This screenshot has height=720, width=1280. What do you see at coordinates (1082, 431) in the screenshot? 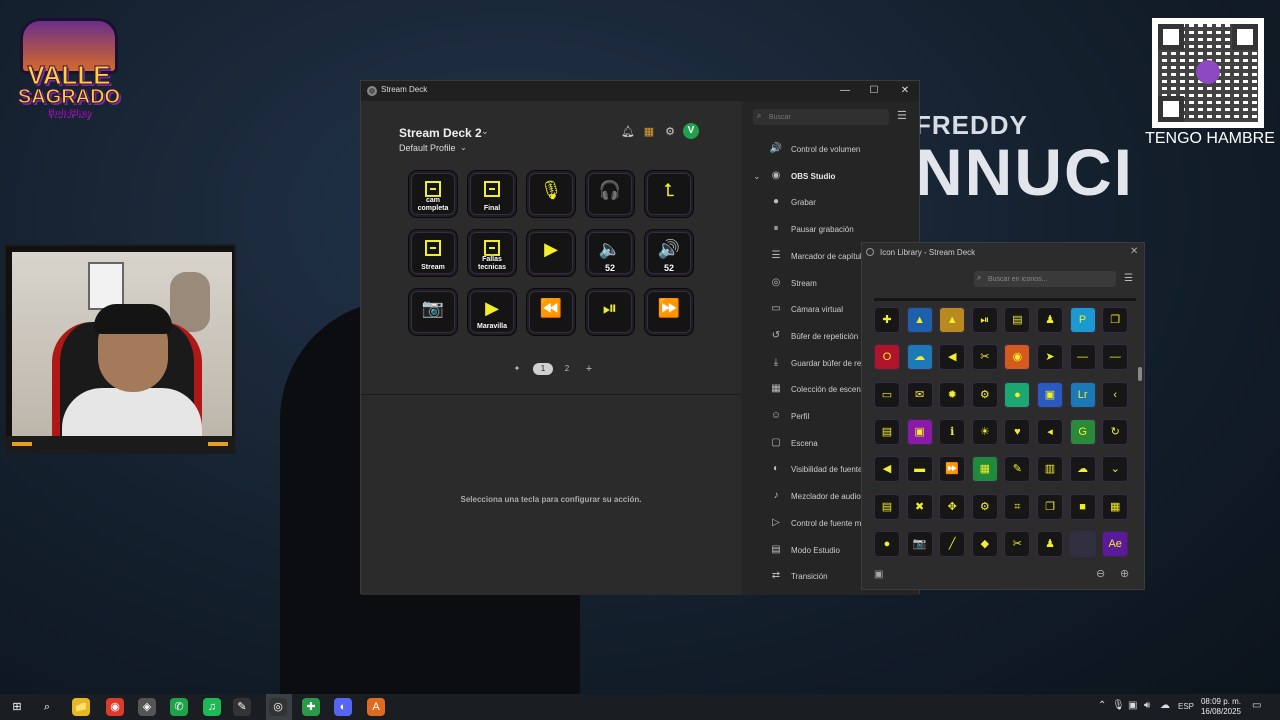
I see `library-icon: G` at bounding box center [1082, 431].